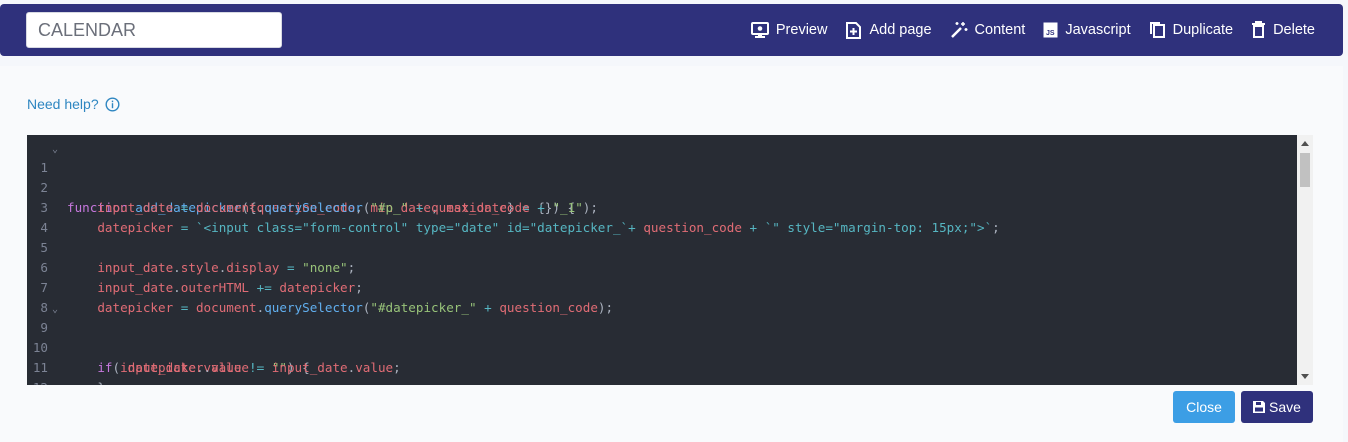  I want to click on scroll-down-arrow-icon, so click(1305, 376).